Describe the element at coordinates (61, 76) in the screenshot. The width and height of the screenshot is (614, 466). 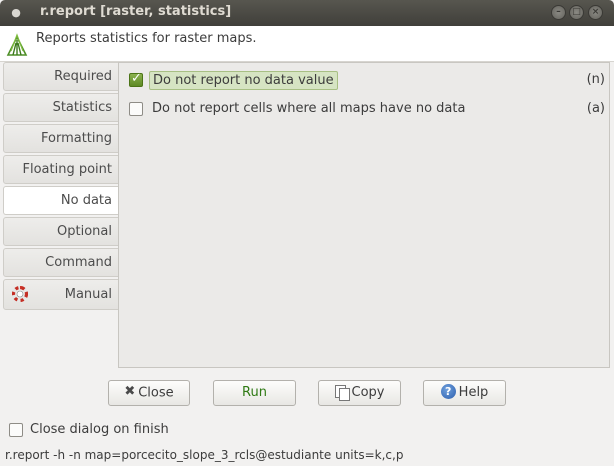
I see `tab-required: Required` at that location.